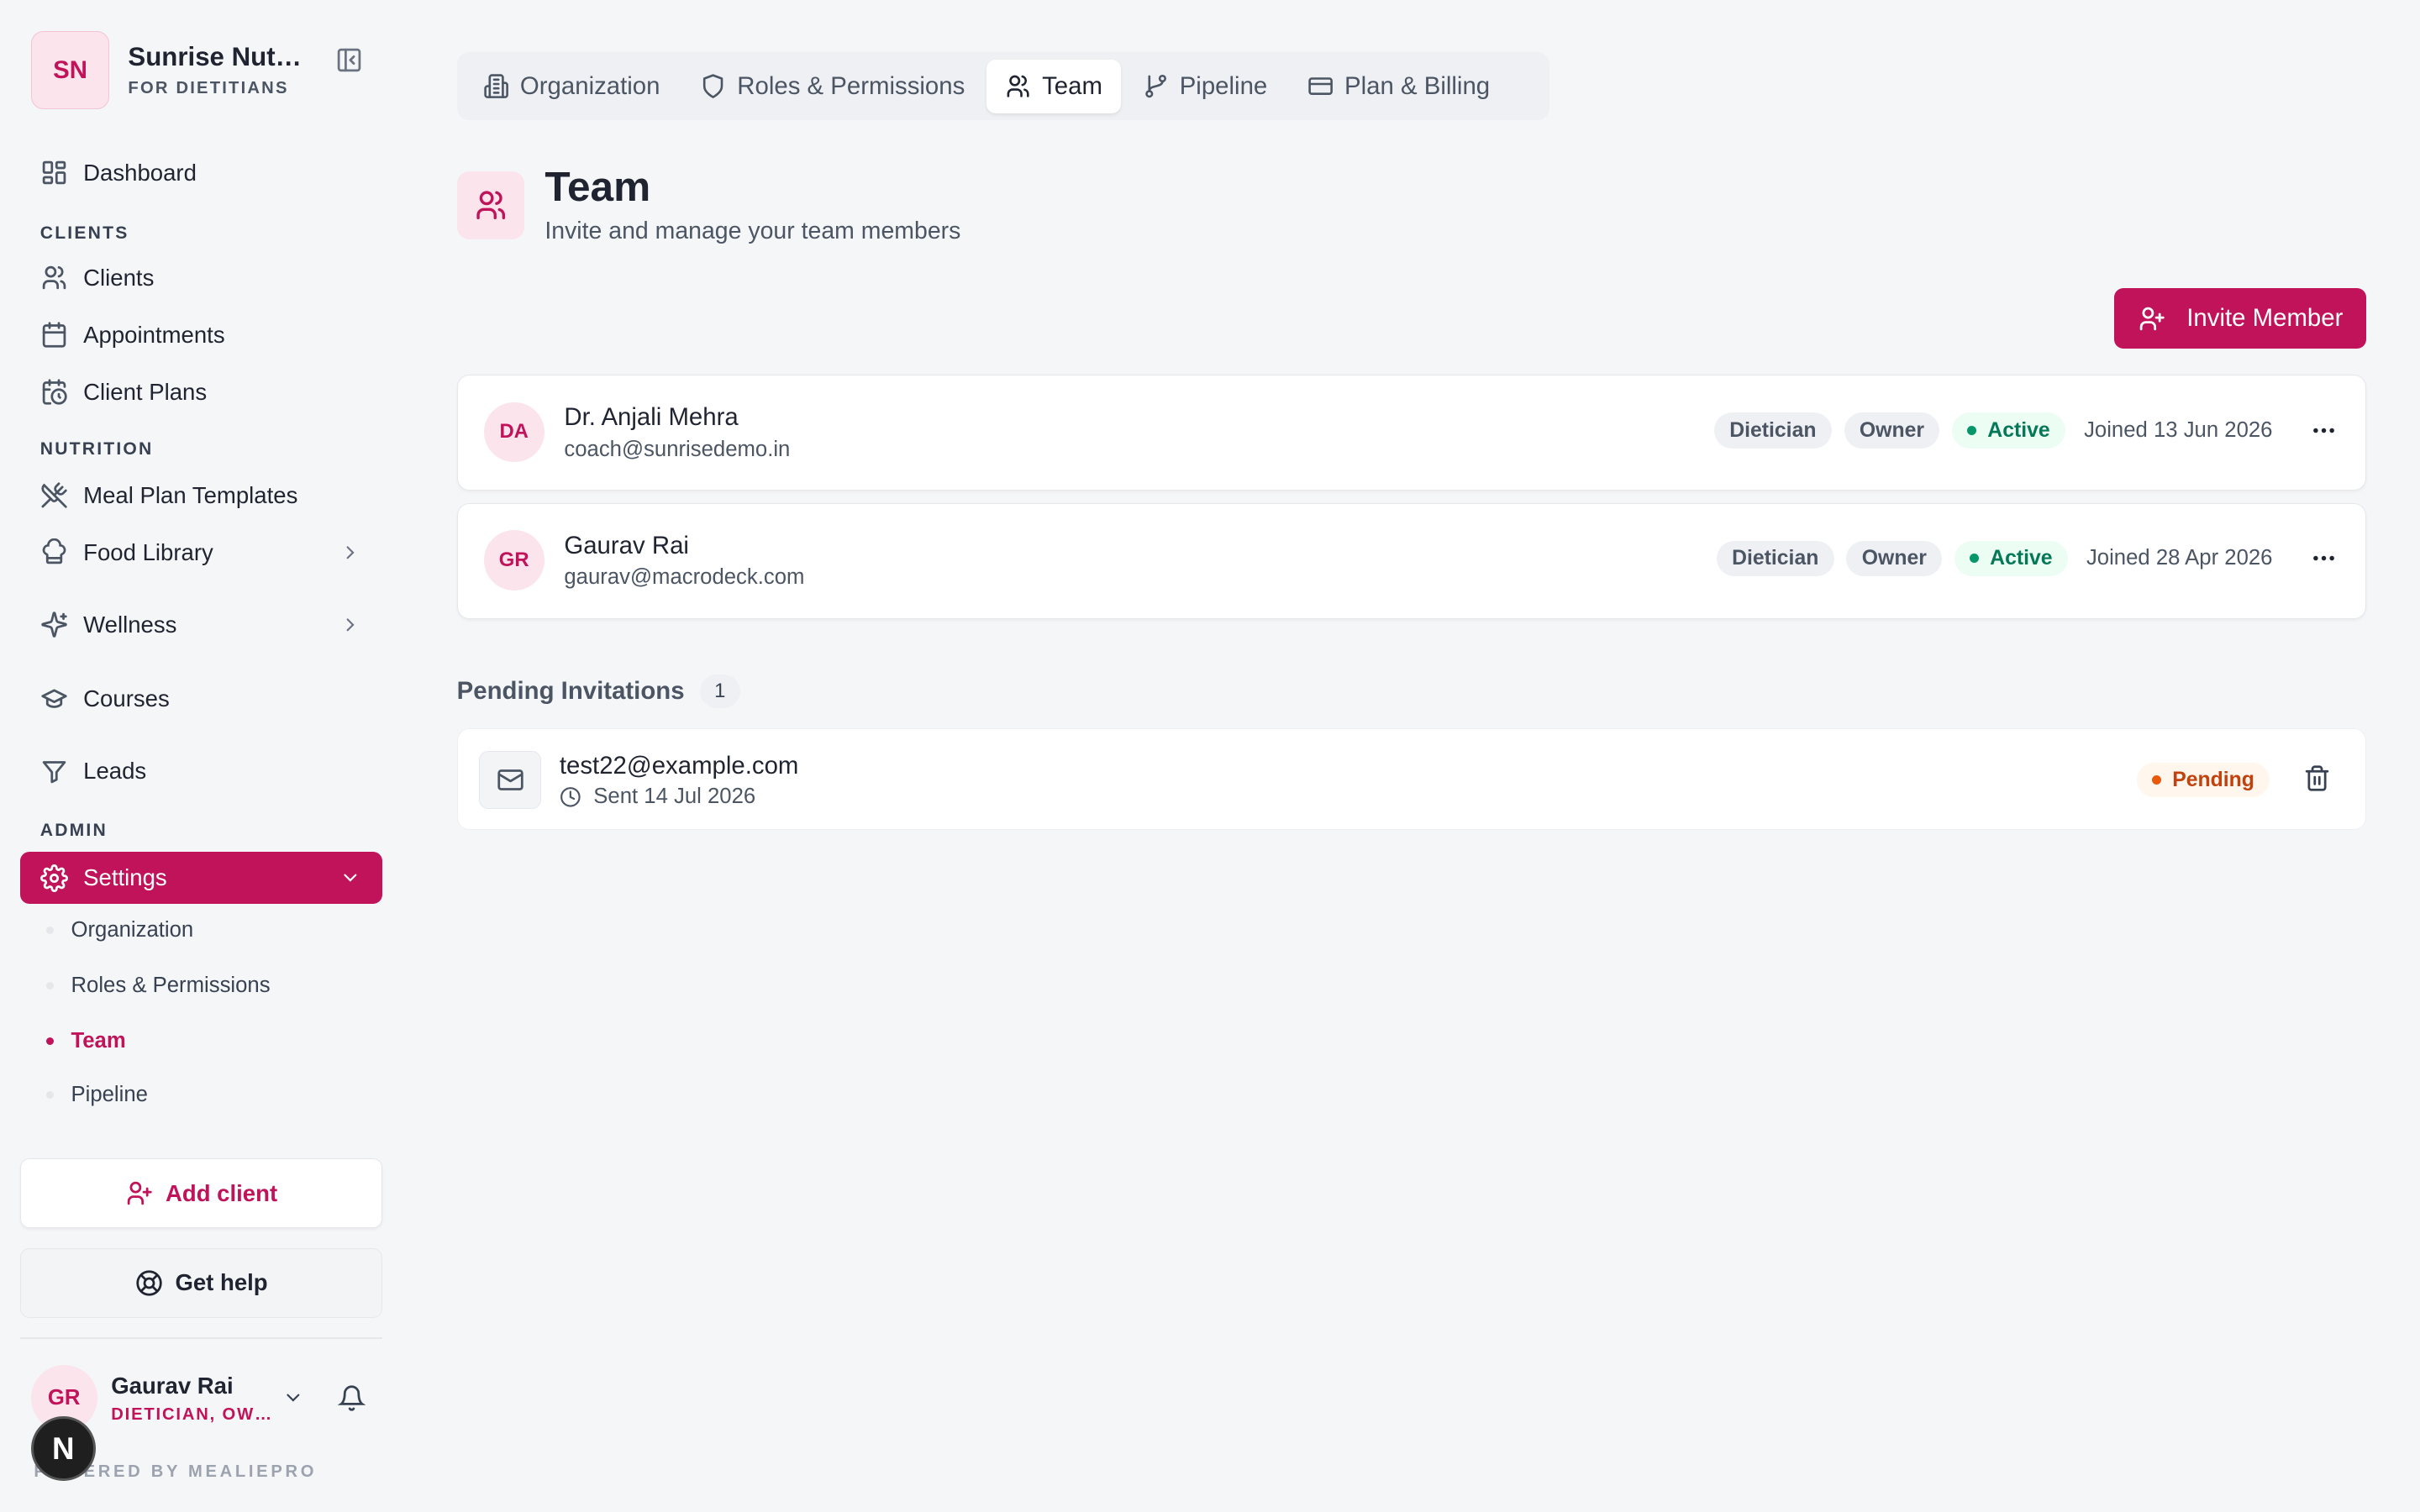  What do you see at coordinates (70, 70) in the screenshot?
I see `org-avatar: SN` at bounding box center [70, 70].